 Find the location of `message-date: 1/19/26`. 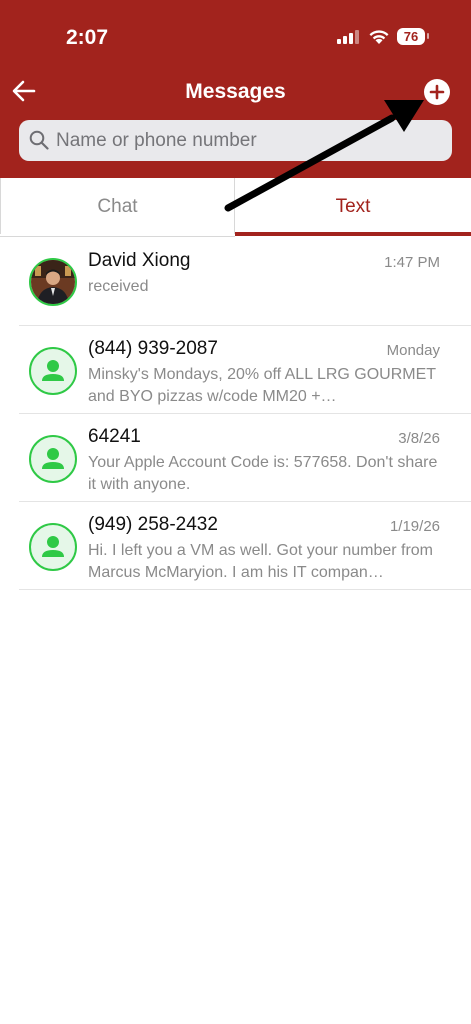

message-date: 1/19/26 is located at coordinates (414, 526).